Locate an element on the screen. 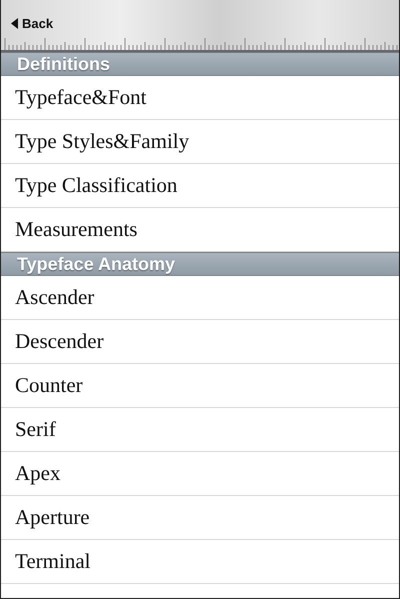 Image resolution: width=400 pixels, height=599 pixels. list-item: Ascender is located at coordinates (200, 298).